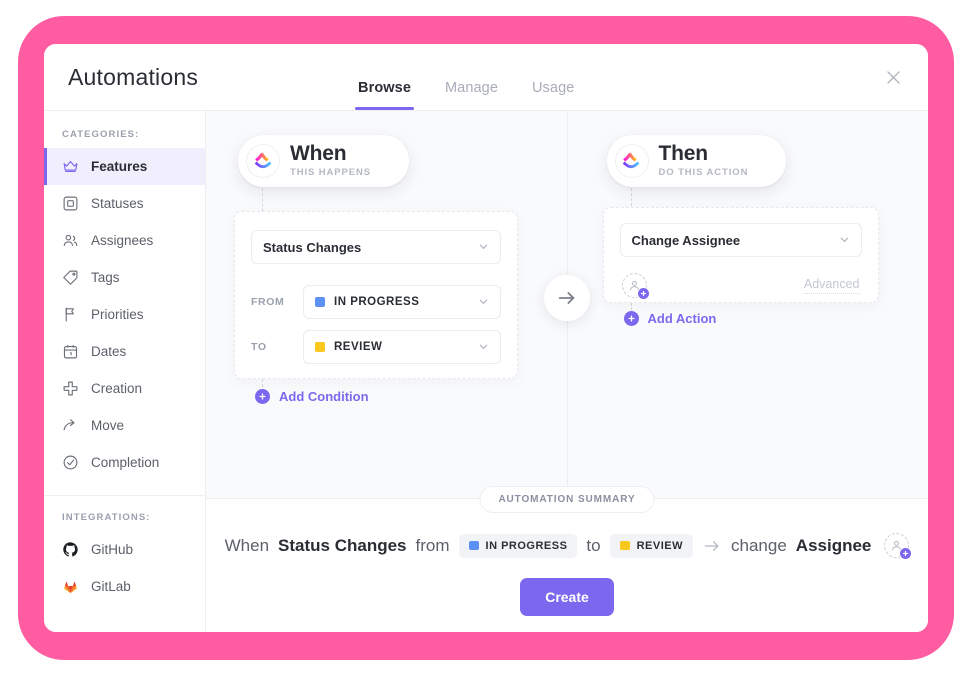 Image resolution: width=972 pixels, height=676 pixels. I want to click on action-select: Change Assignee, so click(740, 240).